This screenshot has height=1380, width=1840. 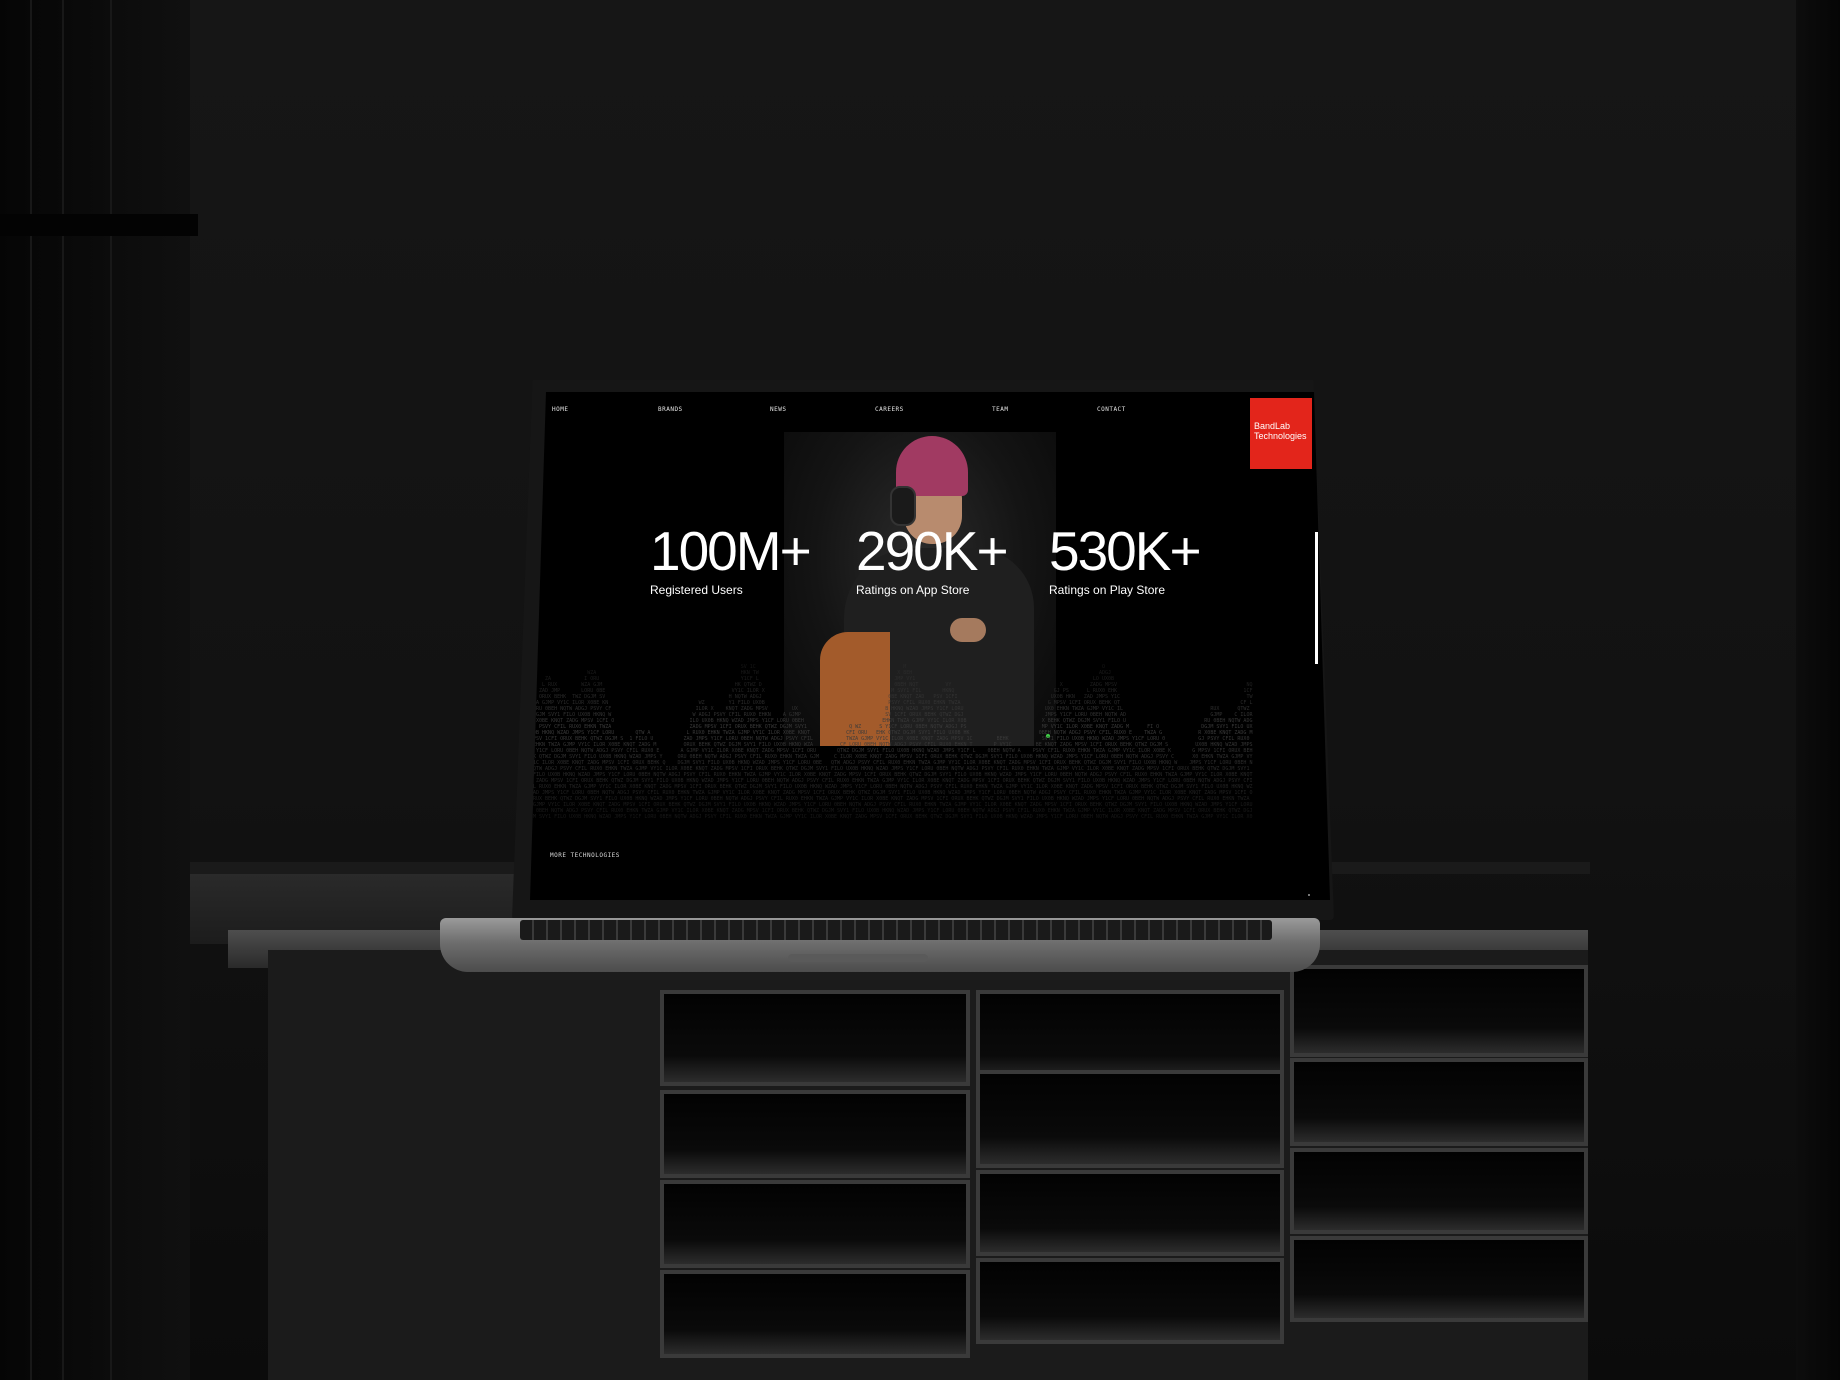 What do you see at coordinates (896, 930) in the screenshot?
I see `laptop-keyboard` at bounding box center [896, 930].